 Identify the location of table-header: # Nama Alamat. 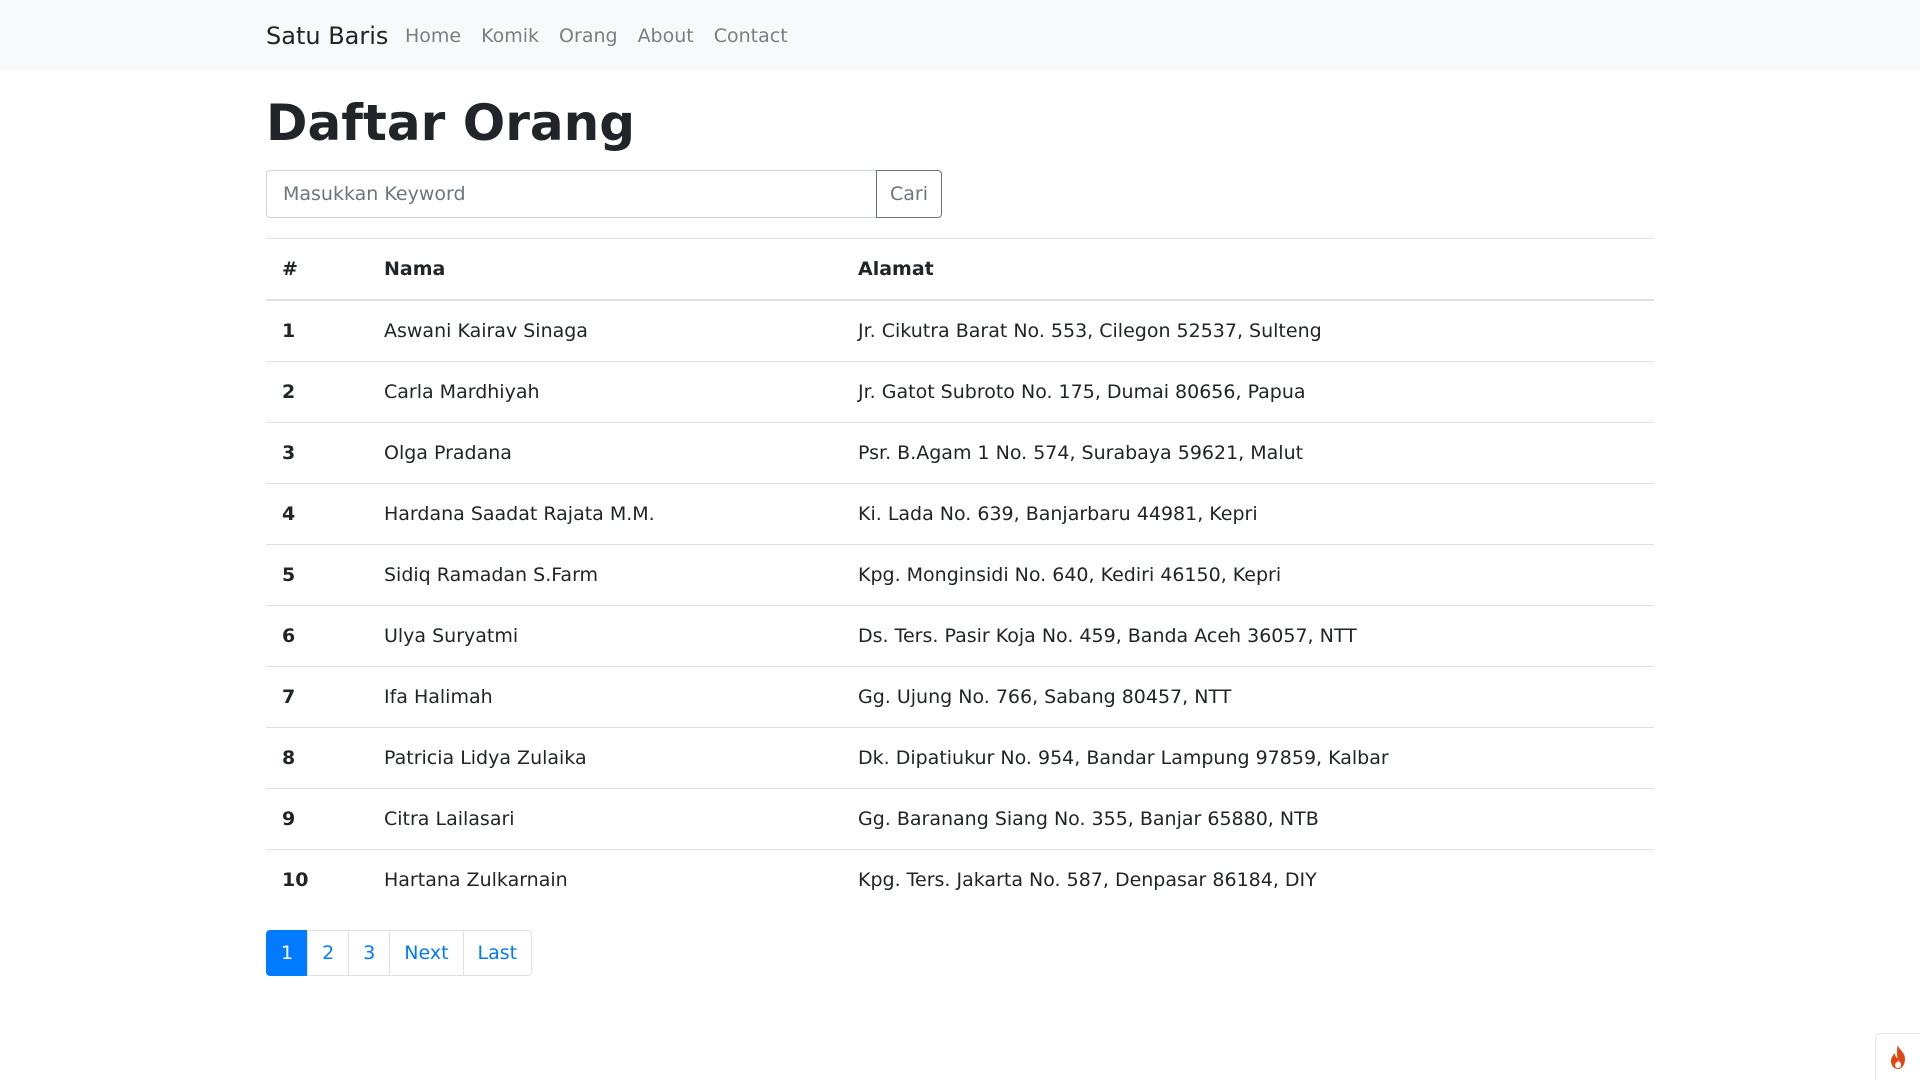
(960, 269).